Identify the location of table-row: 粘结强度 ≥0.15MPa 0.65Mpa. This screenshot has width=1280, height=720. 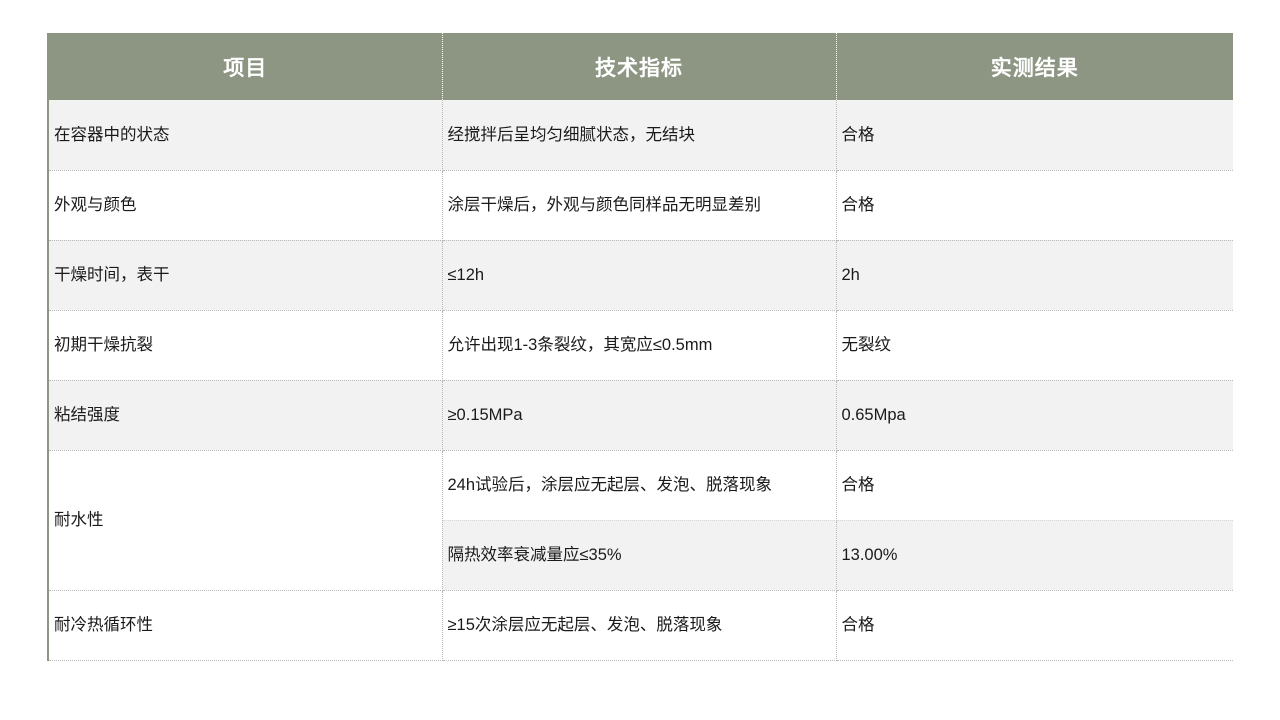
(640, 415).